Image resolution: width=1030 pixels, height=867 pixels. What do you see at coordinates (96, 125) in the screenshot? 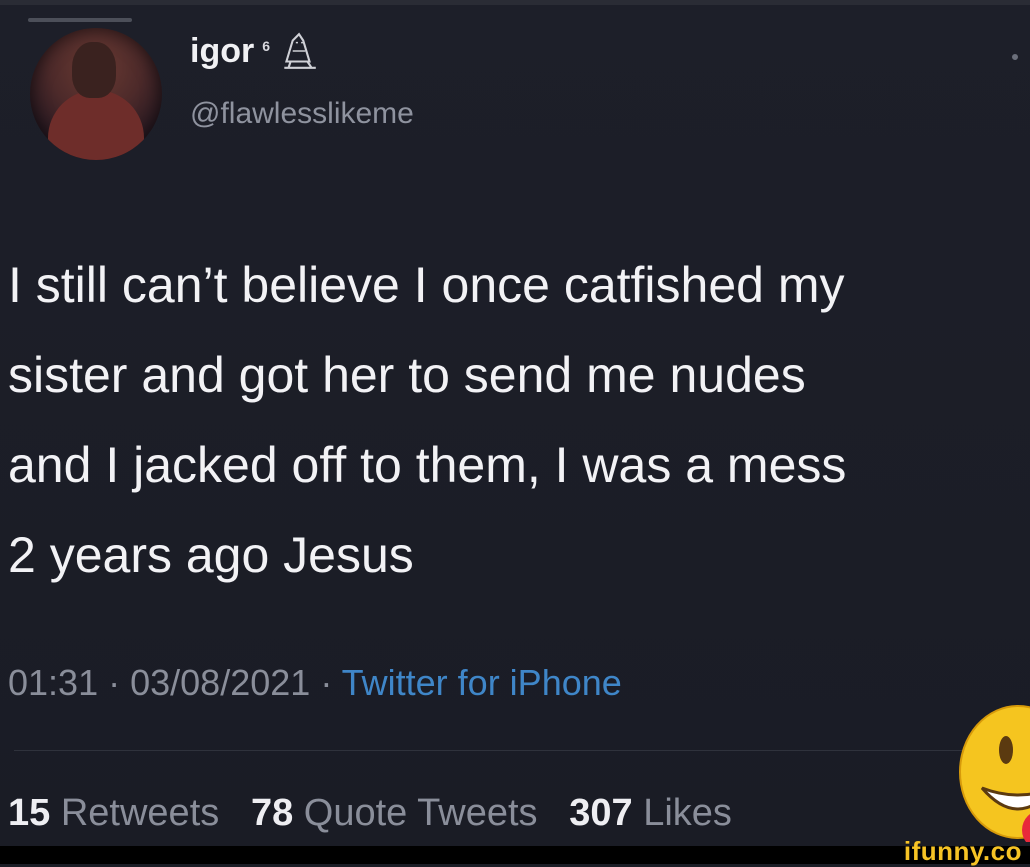
I see `avatar-body-shape` at bounding box center [96, 125].